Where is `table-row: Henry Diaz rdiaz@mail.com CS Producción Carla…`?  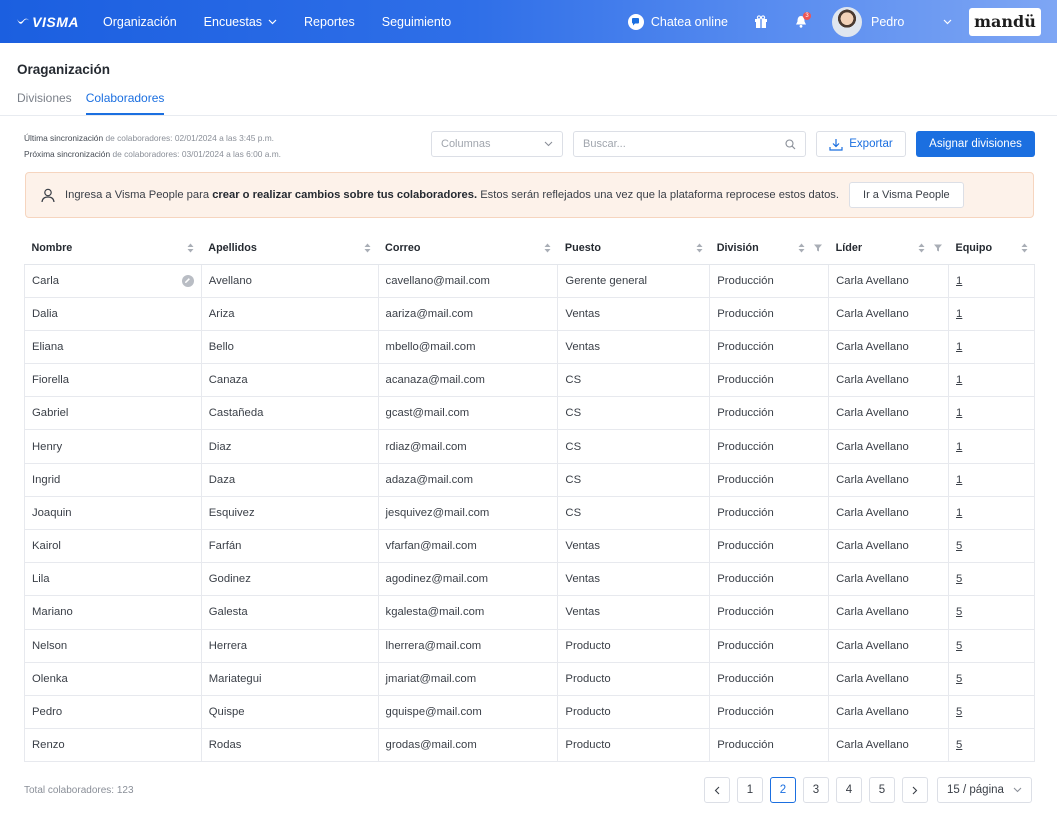
table-row: Henry Diaz rdiaz@mail.com CS Producción Carla… is located at coordinates (529, 446).